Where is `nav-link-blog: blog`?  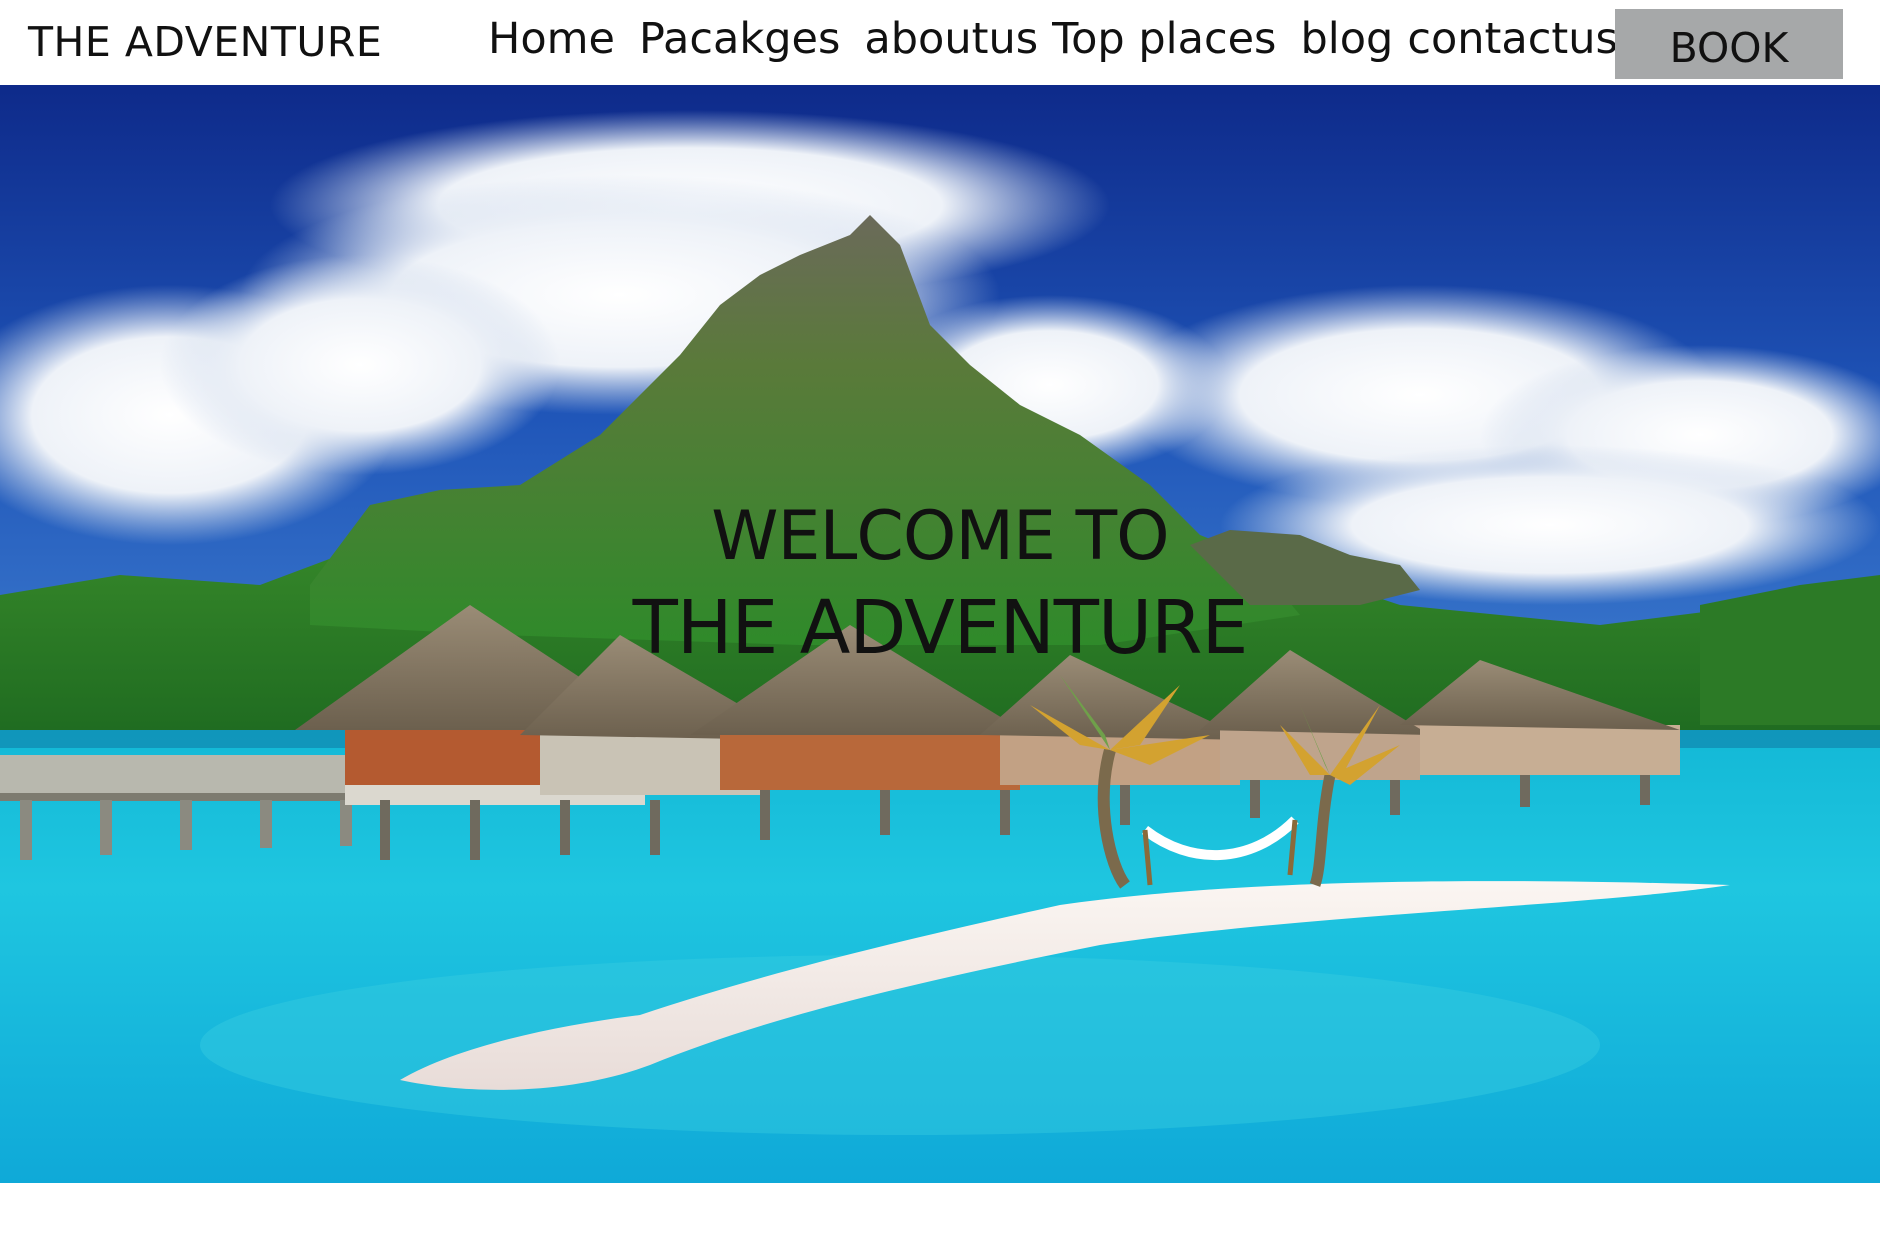
nav-link-blog: blog is located at coordinates (1346, 39).